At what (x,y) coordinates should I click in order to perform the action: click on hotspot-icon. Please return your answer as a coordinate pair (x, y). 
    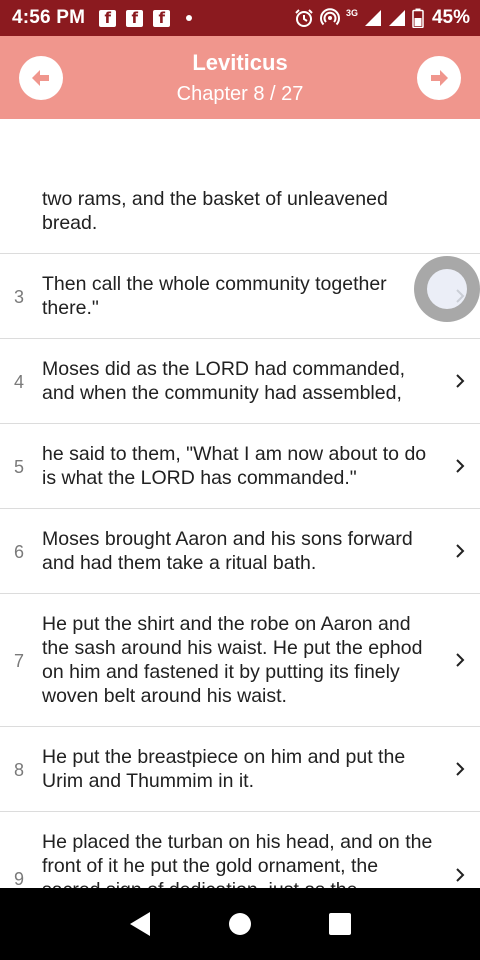
    Looking at the image, I should click on (329, 17).